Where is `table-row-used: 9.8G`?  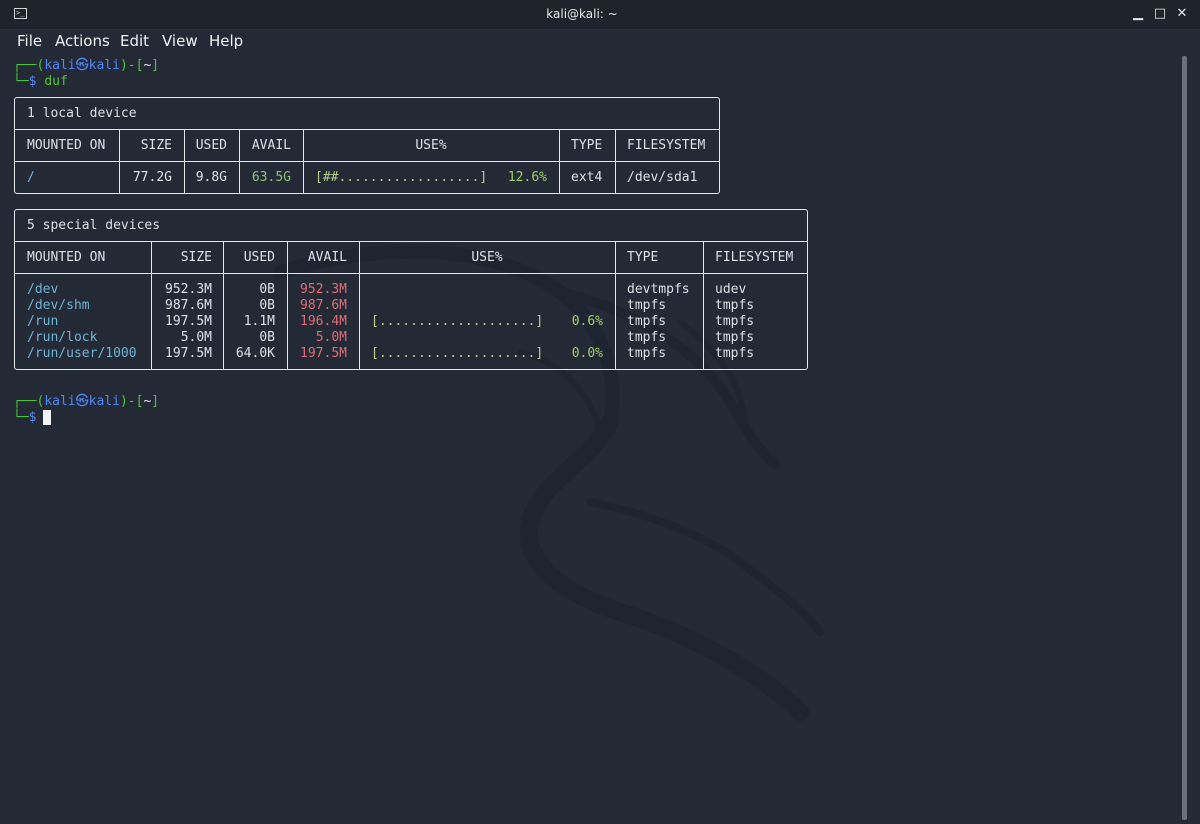
table-row-used: 9.8G is located at coordinates (211, 177).